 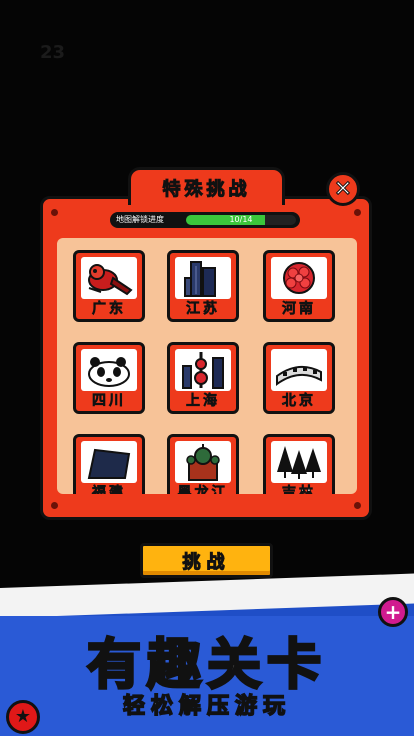 I want to click on province-card-henan: 河南, so click(x=299, y=286).